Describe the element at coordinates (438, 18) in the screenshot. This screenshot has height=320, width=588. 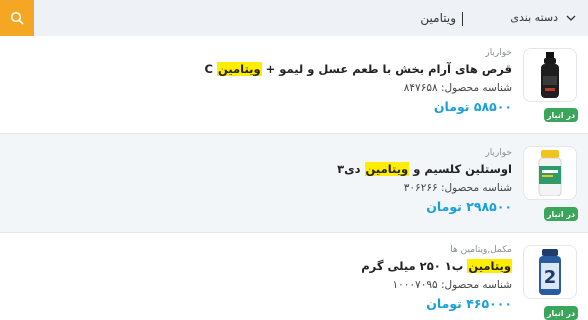
I see `search-query: ویتامین` at that location.